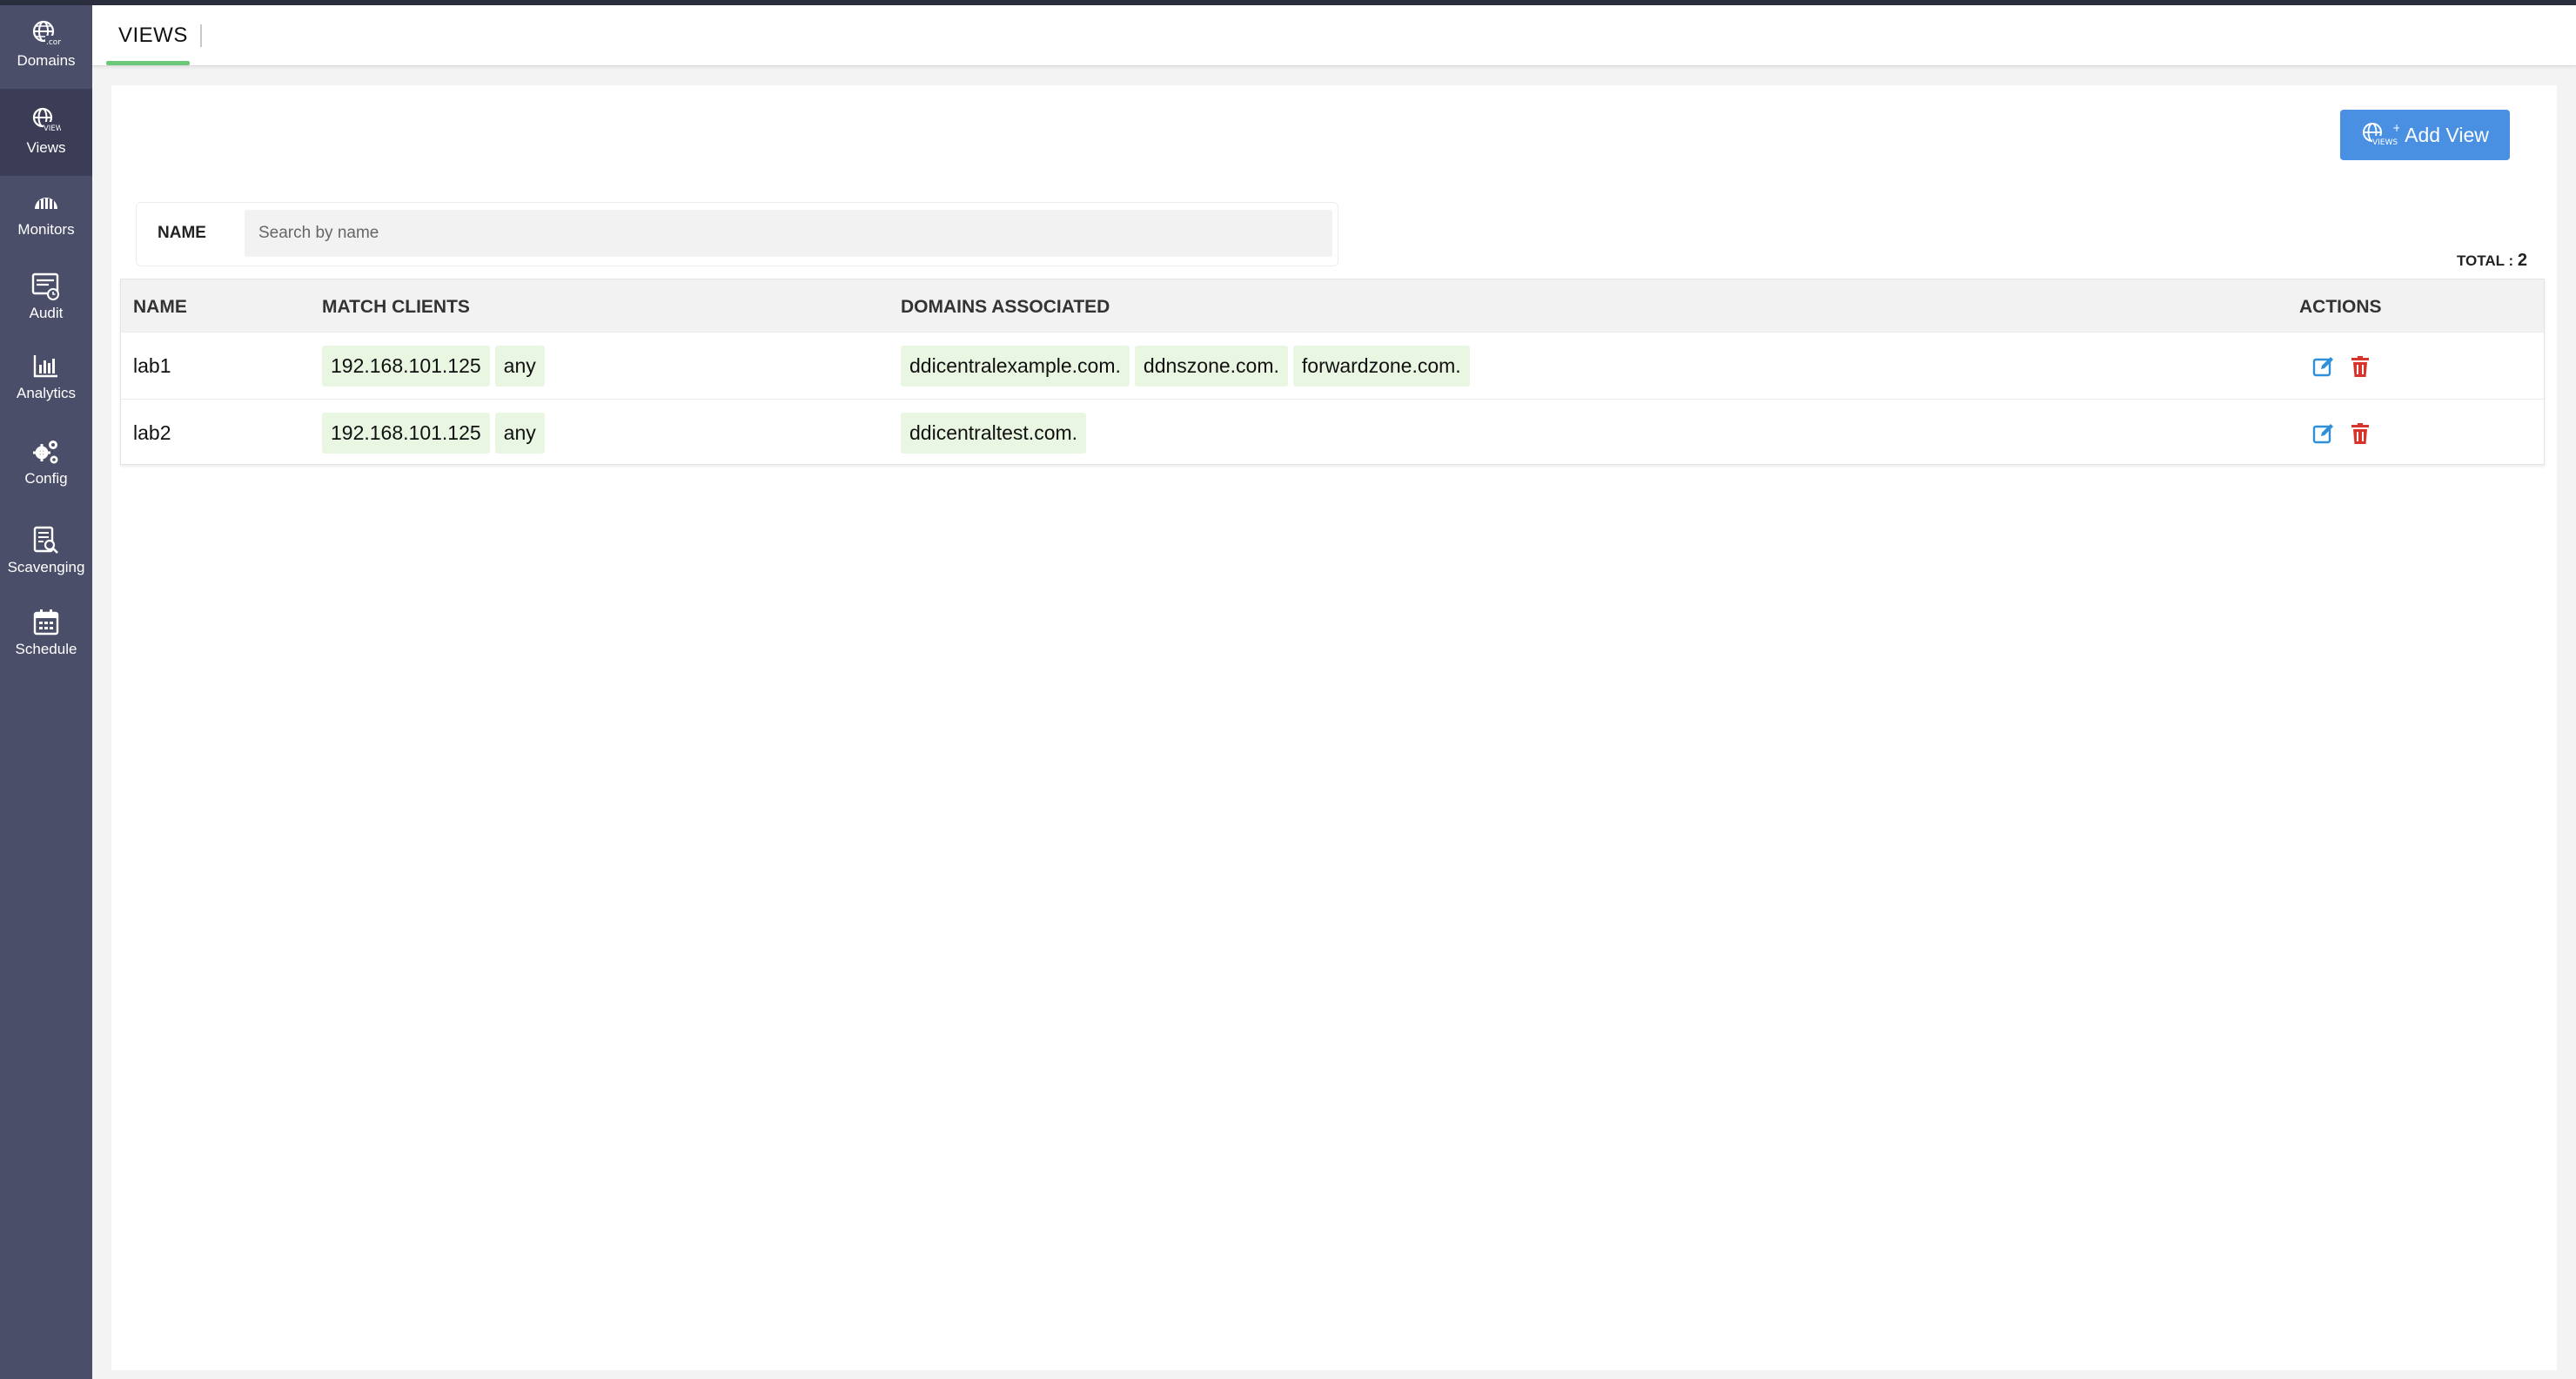  I want to click on sidebar-item-schedule: Schedule, so click(46, 633).